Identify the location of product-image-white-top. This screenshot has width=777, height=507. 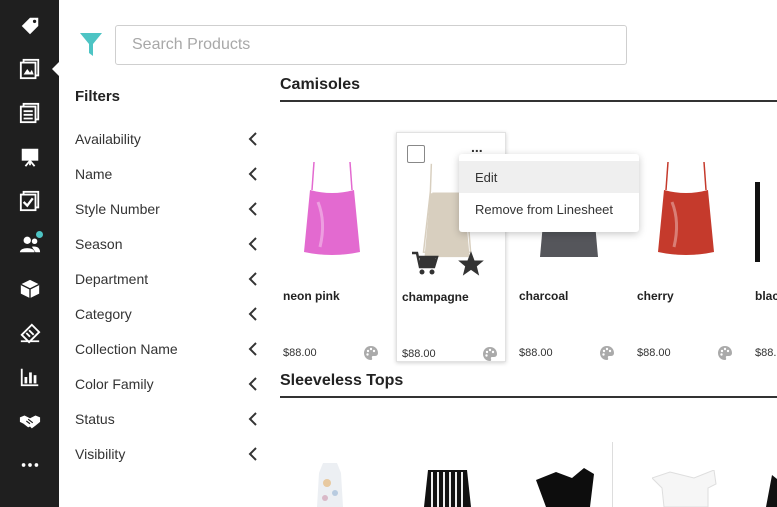
(686, 488).